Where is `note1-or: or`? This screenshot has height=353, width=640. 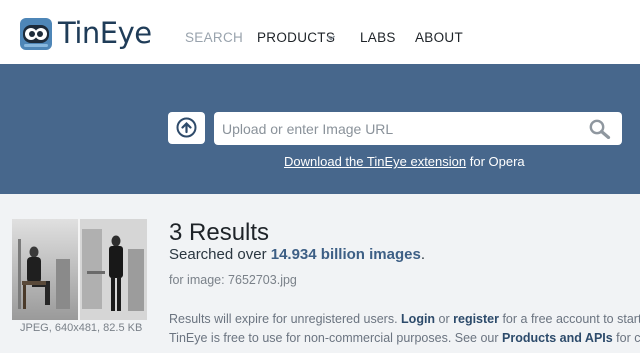
note1-or: or is located at coordinates (444, 319).